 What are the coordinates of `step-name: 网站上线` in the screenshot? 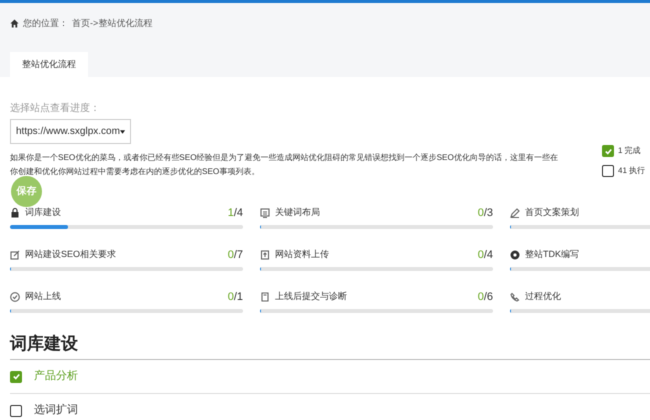 It's located at (43, 297).